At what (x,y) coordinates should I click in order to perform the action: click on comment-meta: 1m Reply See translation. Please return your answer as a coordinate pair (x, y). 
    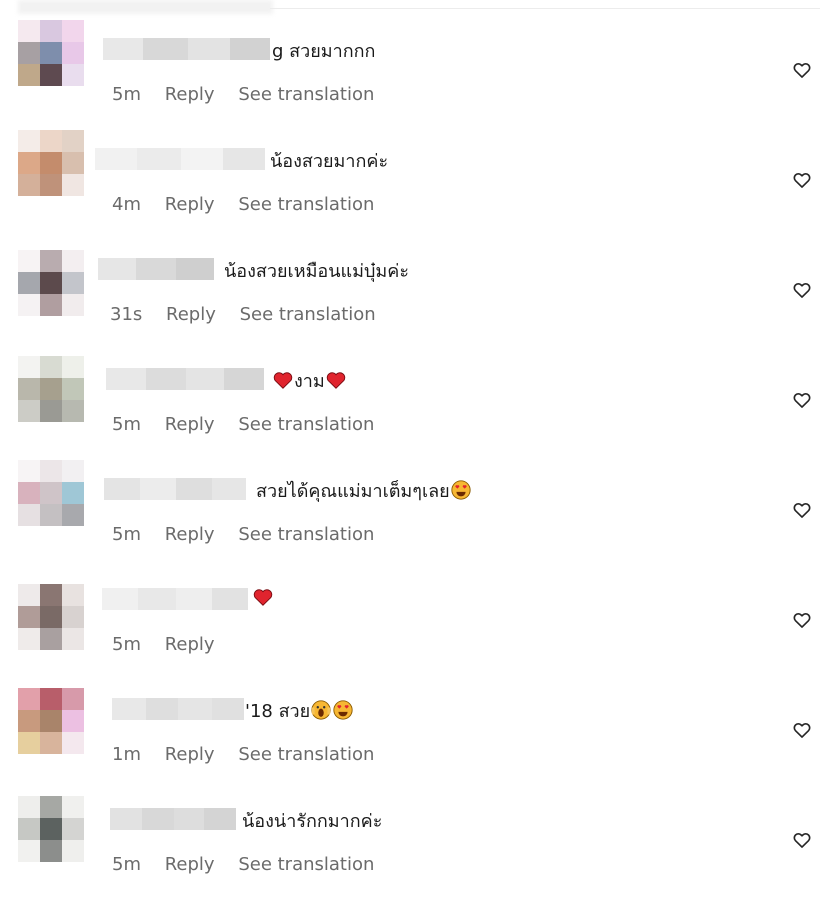
    Looking at the image, I should click on (252, 754).